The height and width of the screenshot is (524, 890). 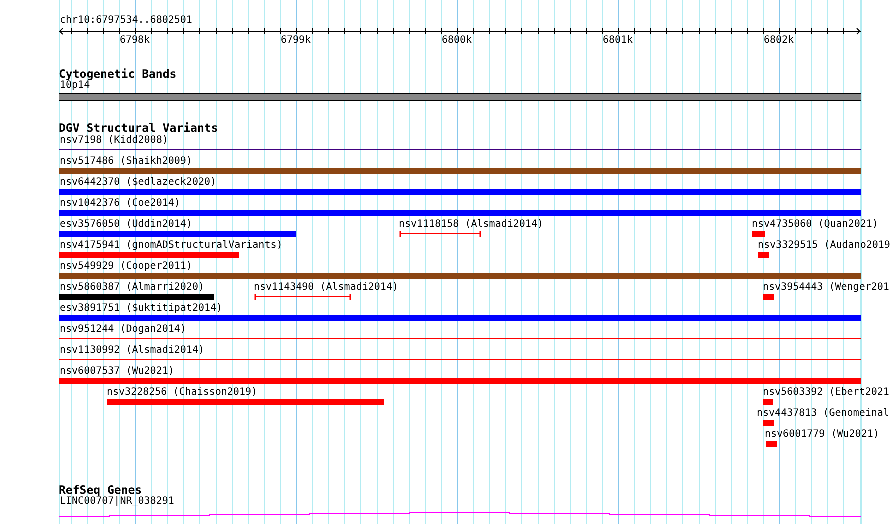 What do you see at coordinates (132, 287) in the screenshot?
I see `variant-label: nsv5860387 (Almarri2020)` at bounding box center [132, 287].